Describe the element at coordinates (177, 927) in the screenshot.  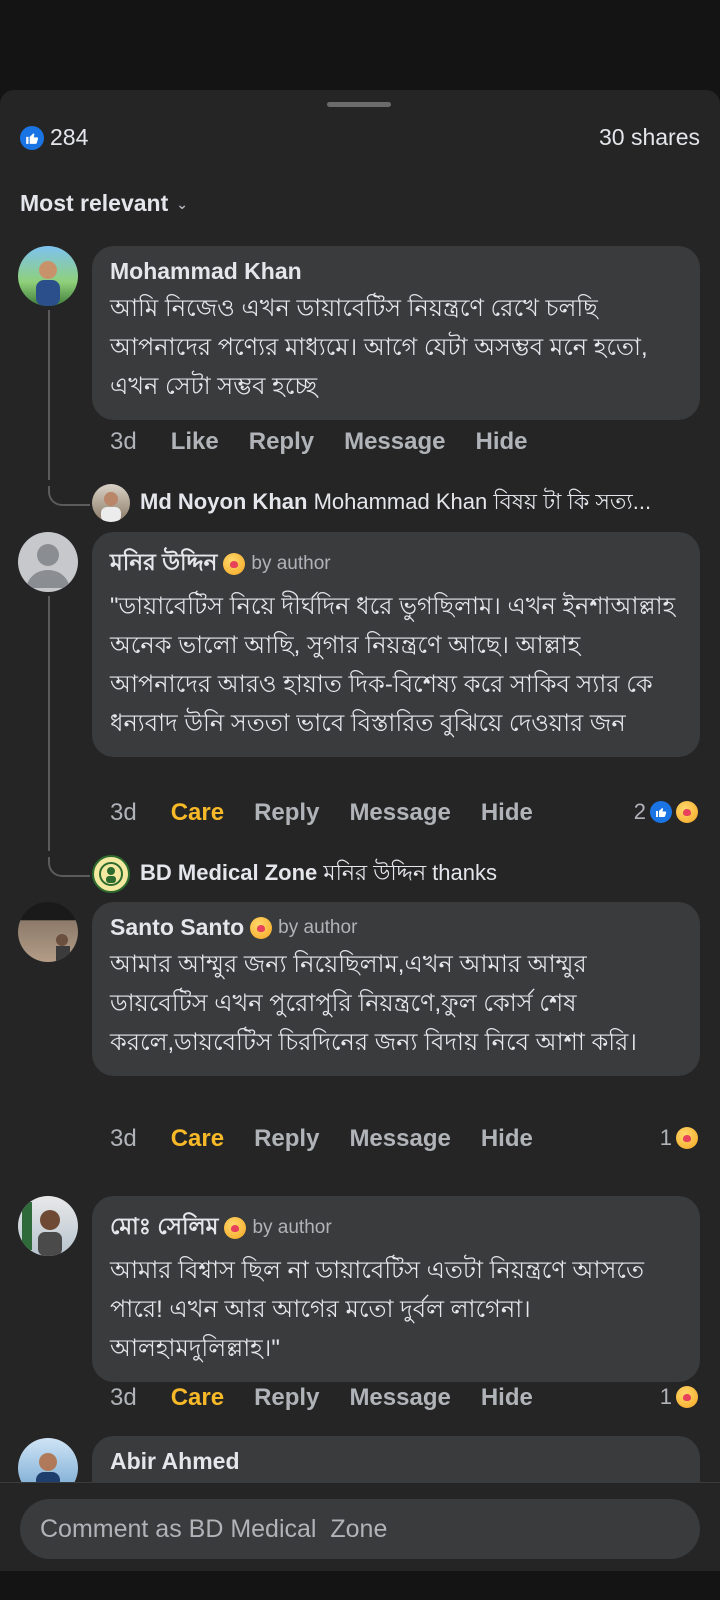
I see `comment-author: Santo Santo` at that location.